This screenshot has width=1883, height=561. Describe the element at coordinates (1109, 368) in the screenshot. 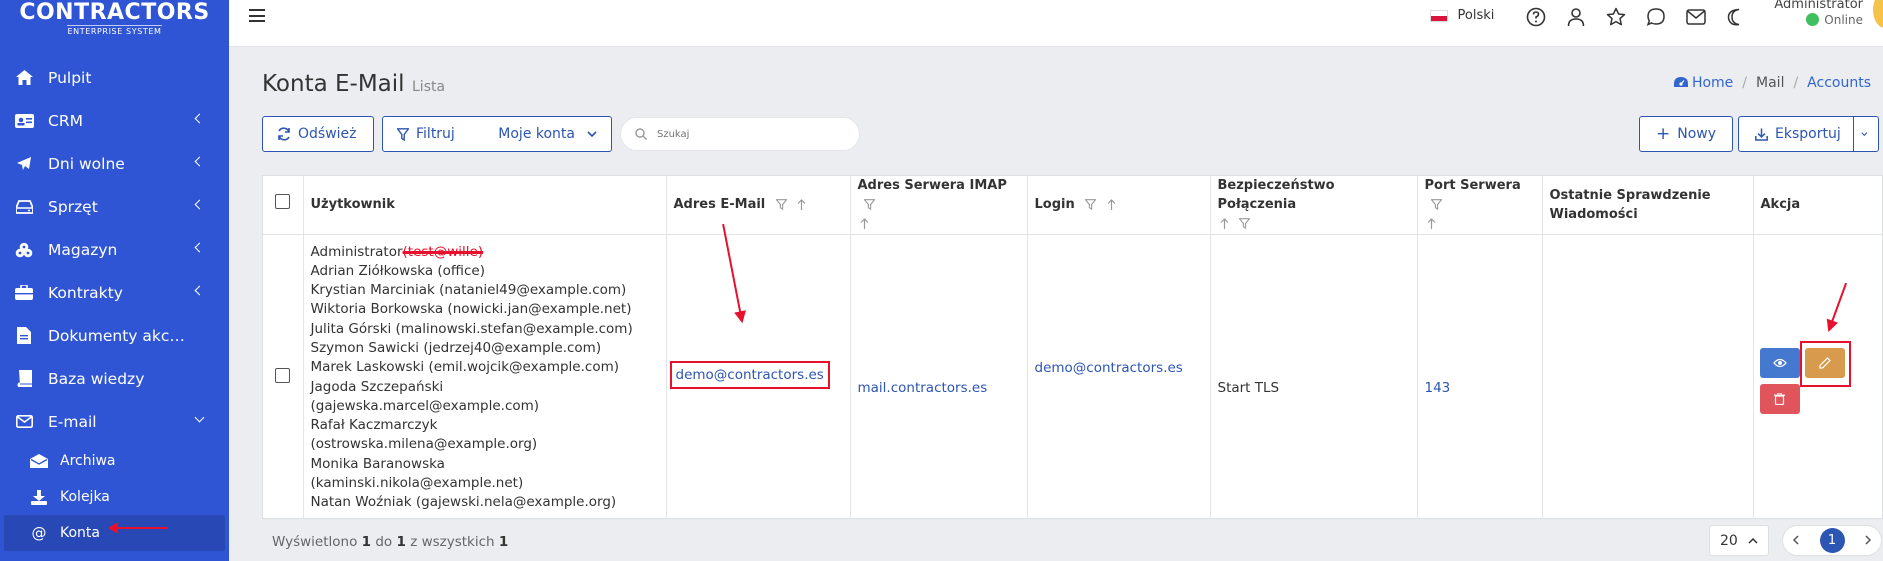

I see `login-link: demo@contractors.es` at that location.